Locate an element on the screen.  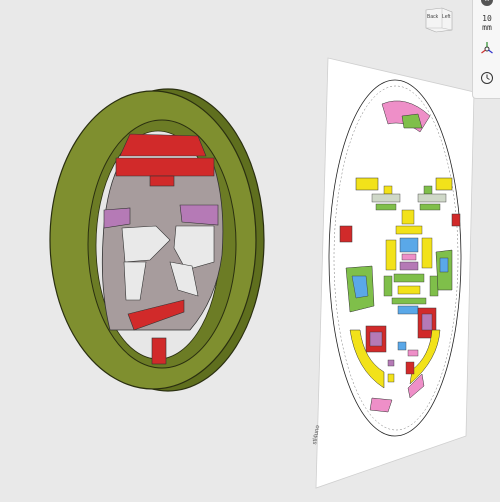
view-cube-face-back: Back is located at coordinates (432, 17).